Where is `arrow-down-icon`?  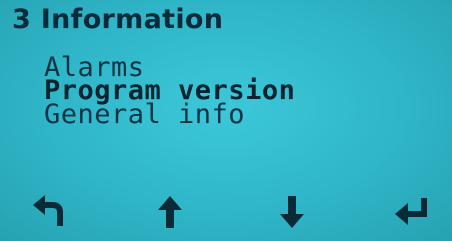
arrow-down-icon is located at coordinates (292, 212).